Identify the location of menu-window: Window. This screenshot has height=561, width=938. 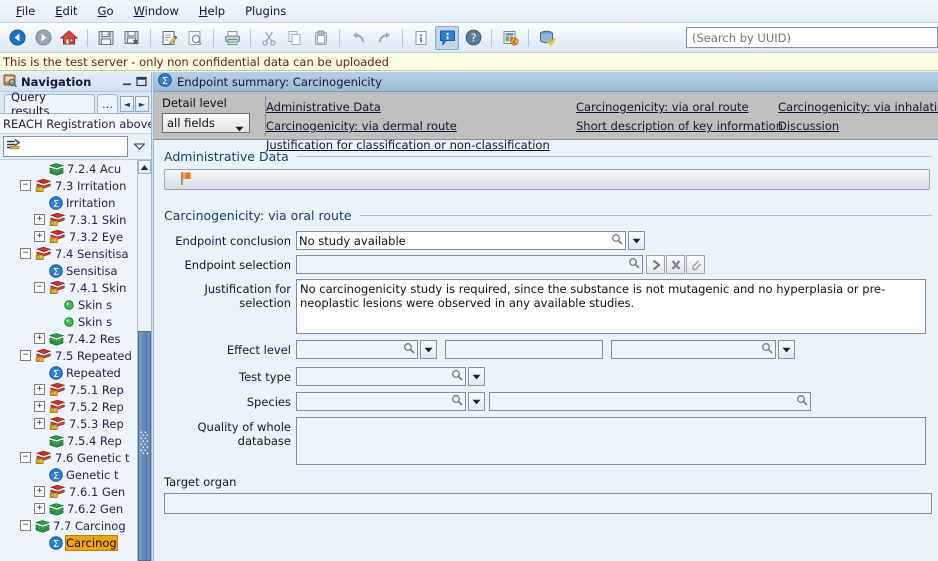
(156, 11).